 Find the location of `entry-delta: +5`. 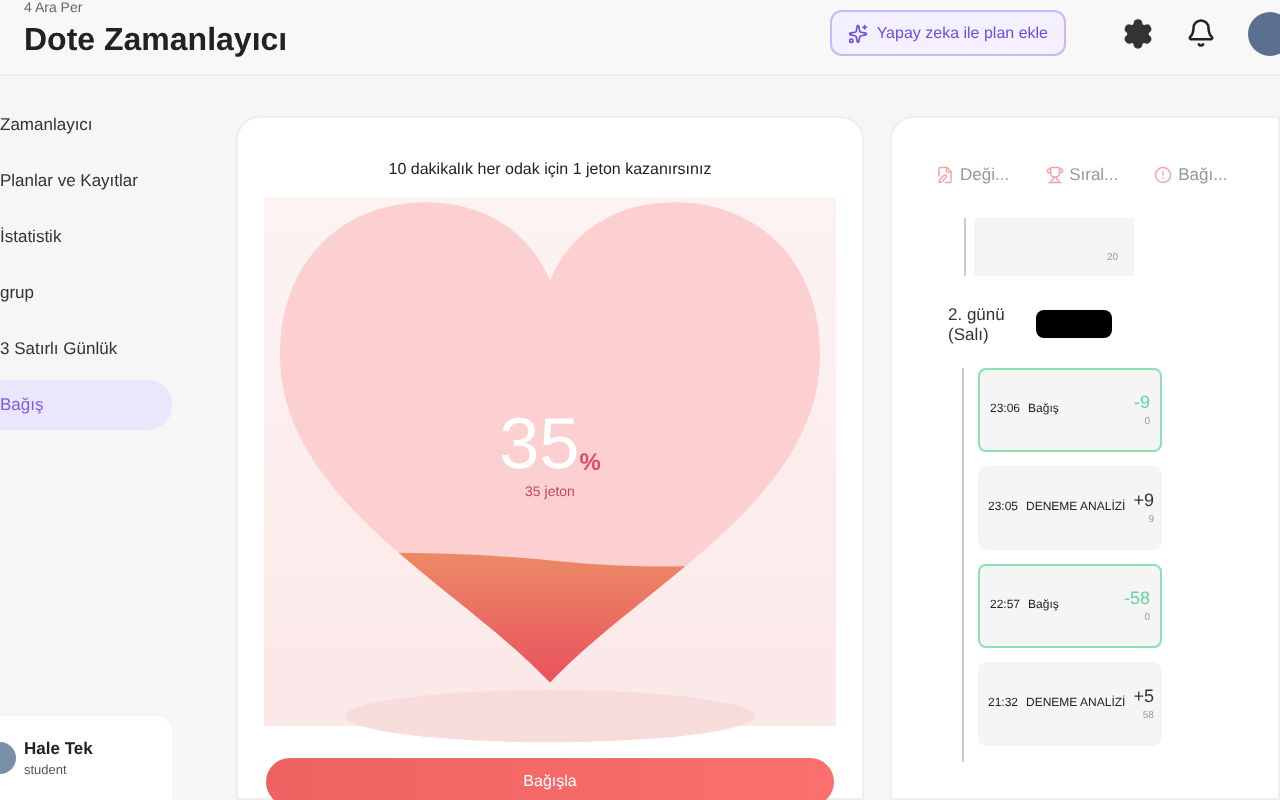

entry-delta: +5 is located at coordinates (1143, 696).